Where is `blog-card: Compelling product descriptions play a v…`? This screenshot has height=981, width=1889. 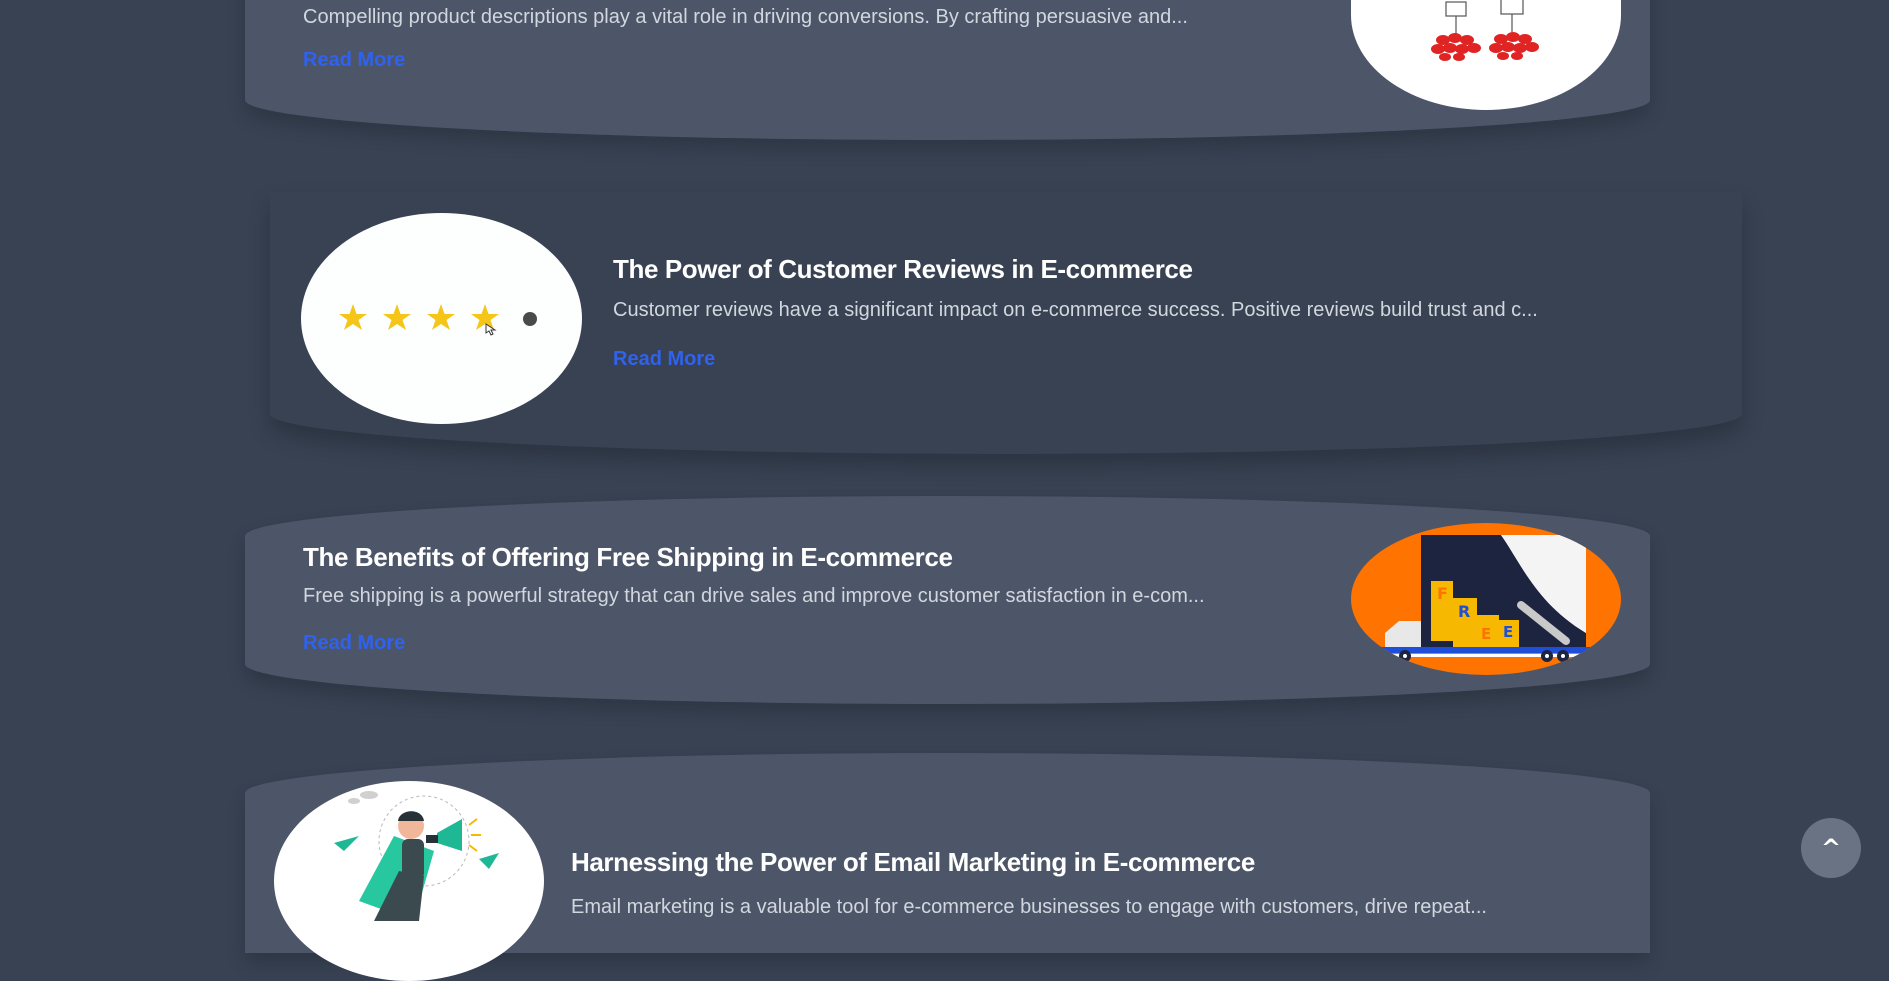 blog-card: Compelling product descriptions play a v… is located at coordinates (947, 70).